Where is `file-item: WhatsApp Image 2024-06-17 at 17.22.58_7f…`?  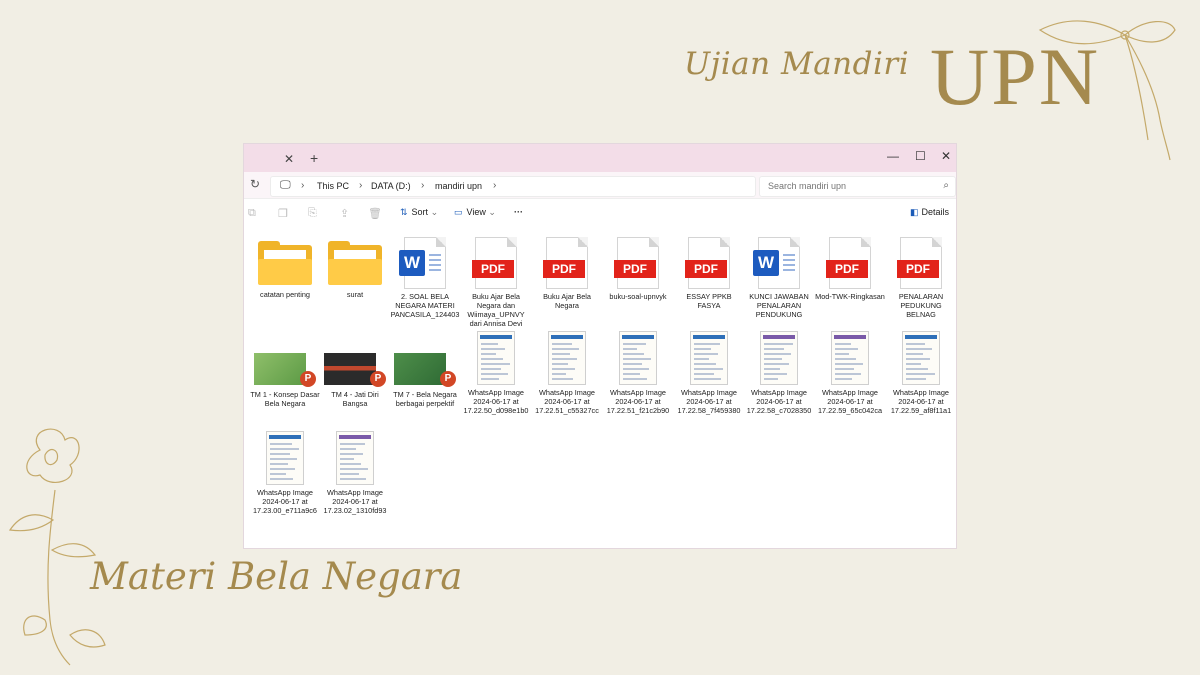
file-item: WhatsApp Image 2024-06-17 at 17.22.58_7f… is located at coordinates (709, 373).